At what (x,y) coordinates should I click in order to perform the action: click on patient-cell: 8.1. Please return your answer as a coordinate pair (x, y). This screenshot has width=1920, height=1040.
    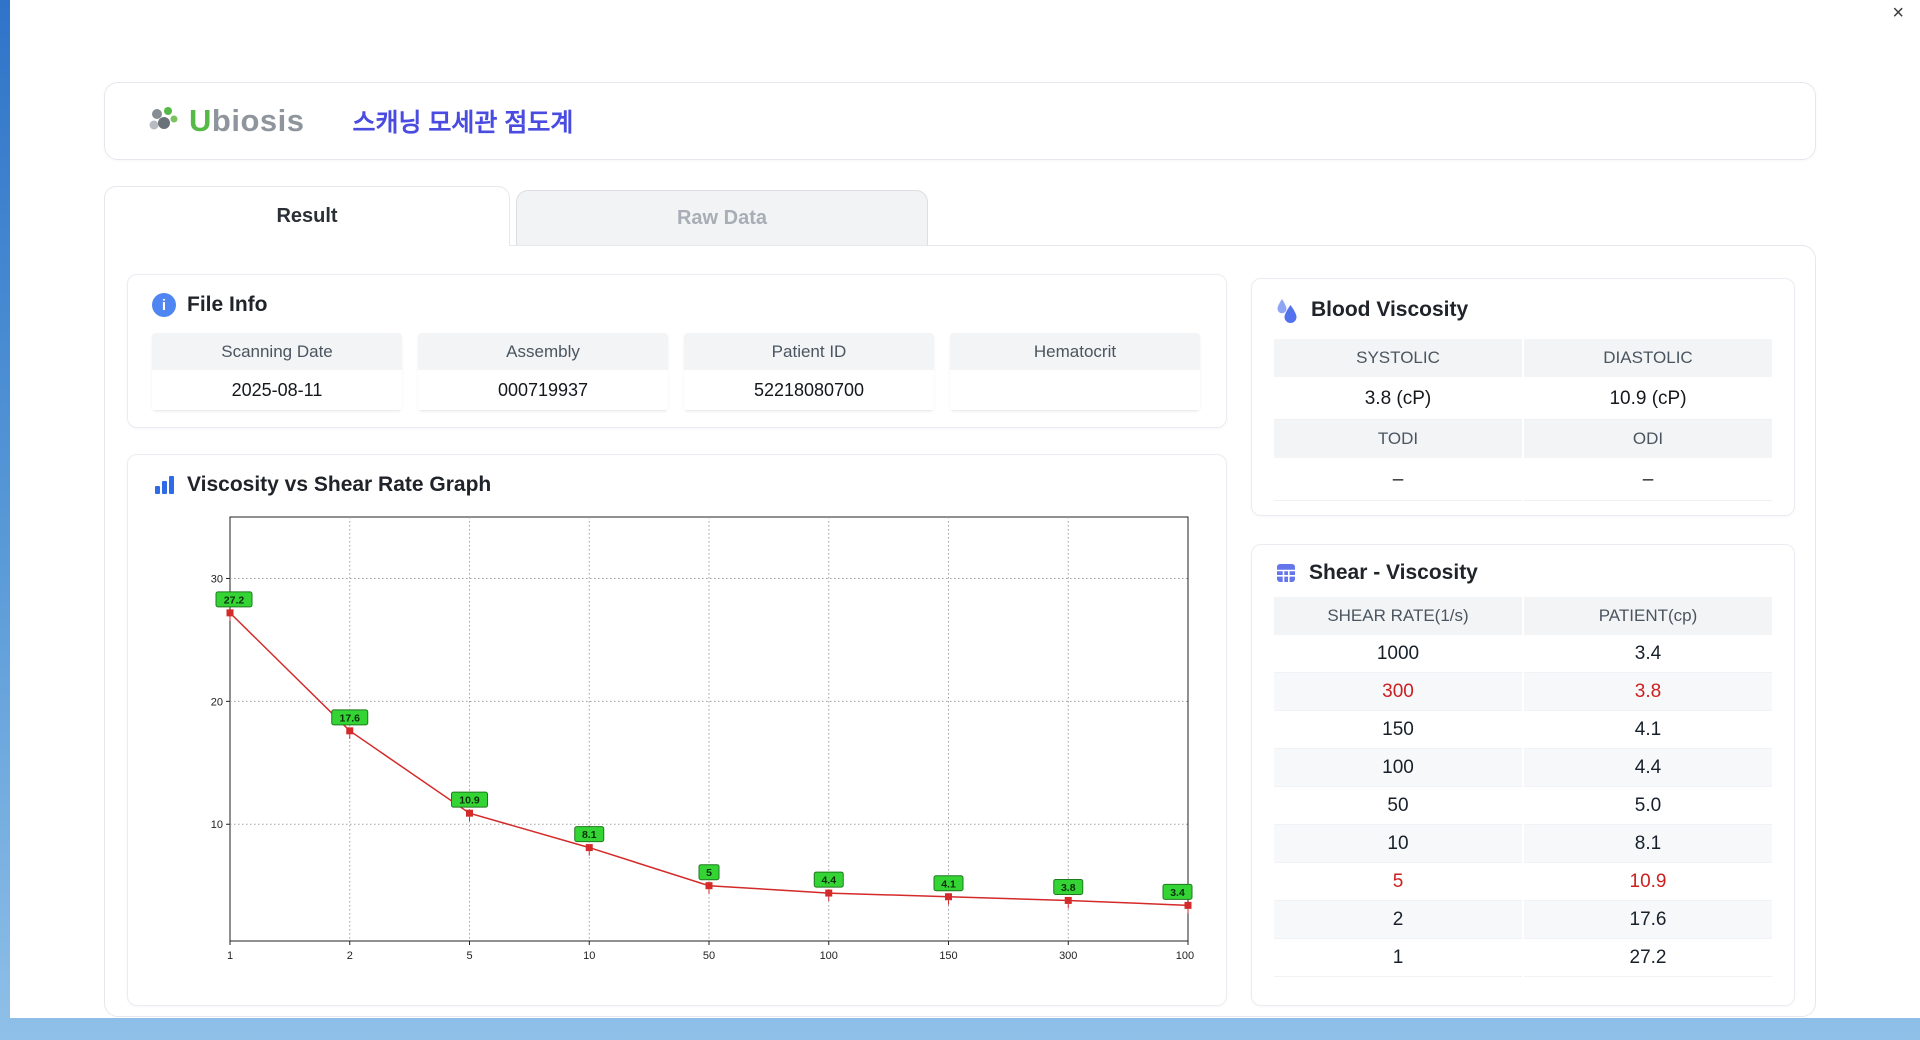
    Looking at the image, I should click on (1648, 844).